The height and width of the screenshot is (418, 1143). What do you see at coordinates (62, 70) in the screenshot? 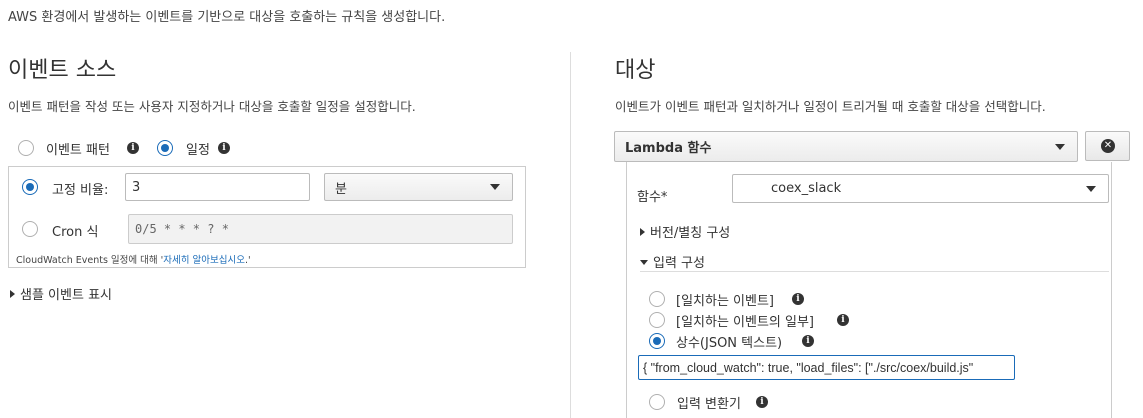
I see `event-source-title: 이벤트 소스` at bounding box center [62, 70].